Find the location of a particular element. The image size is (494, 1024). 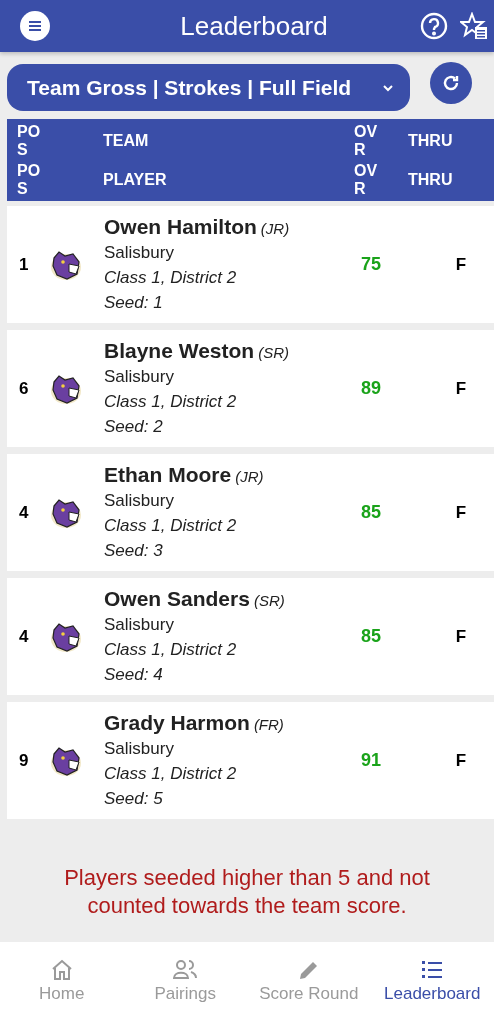

star-list-icon is located at coordinates (474, 26).